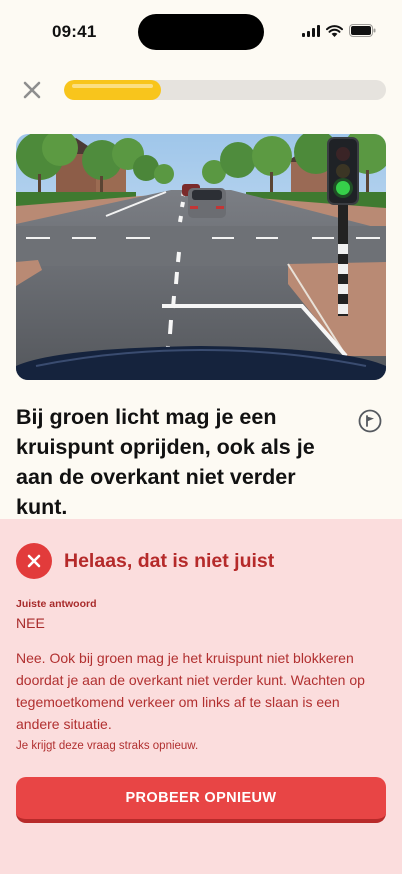  What do you see at coordinates (112, 90) in the screenshot?
I see `progress-fill` at bounding box center [112, 90].